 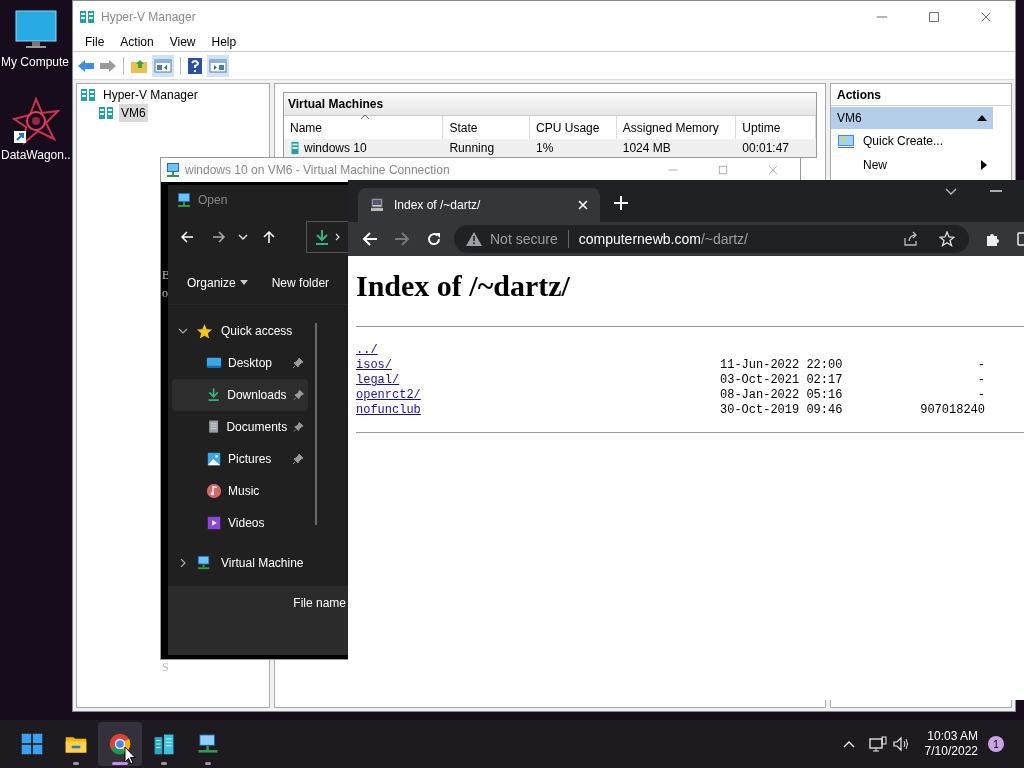 I want to click on tree-item: Hyper-V Manager, so click(x=150, y=95).